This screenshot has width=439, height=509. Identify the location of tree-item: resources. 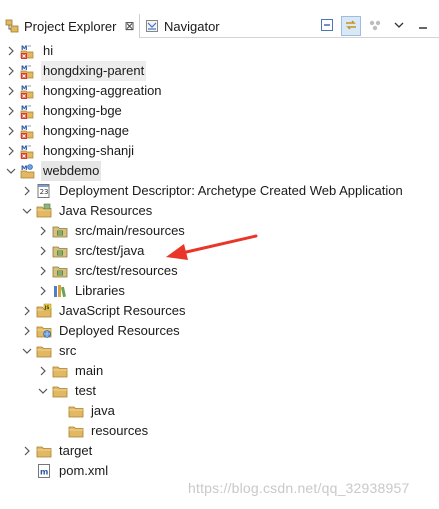
(75, 431).